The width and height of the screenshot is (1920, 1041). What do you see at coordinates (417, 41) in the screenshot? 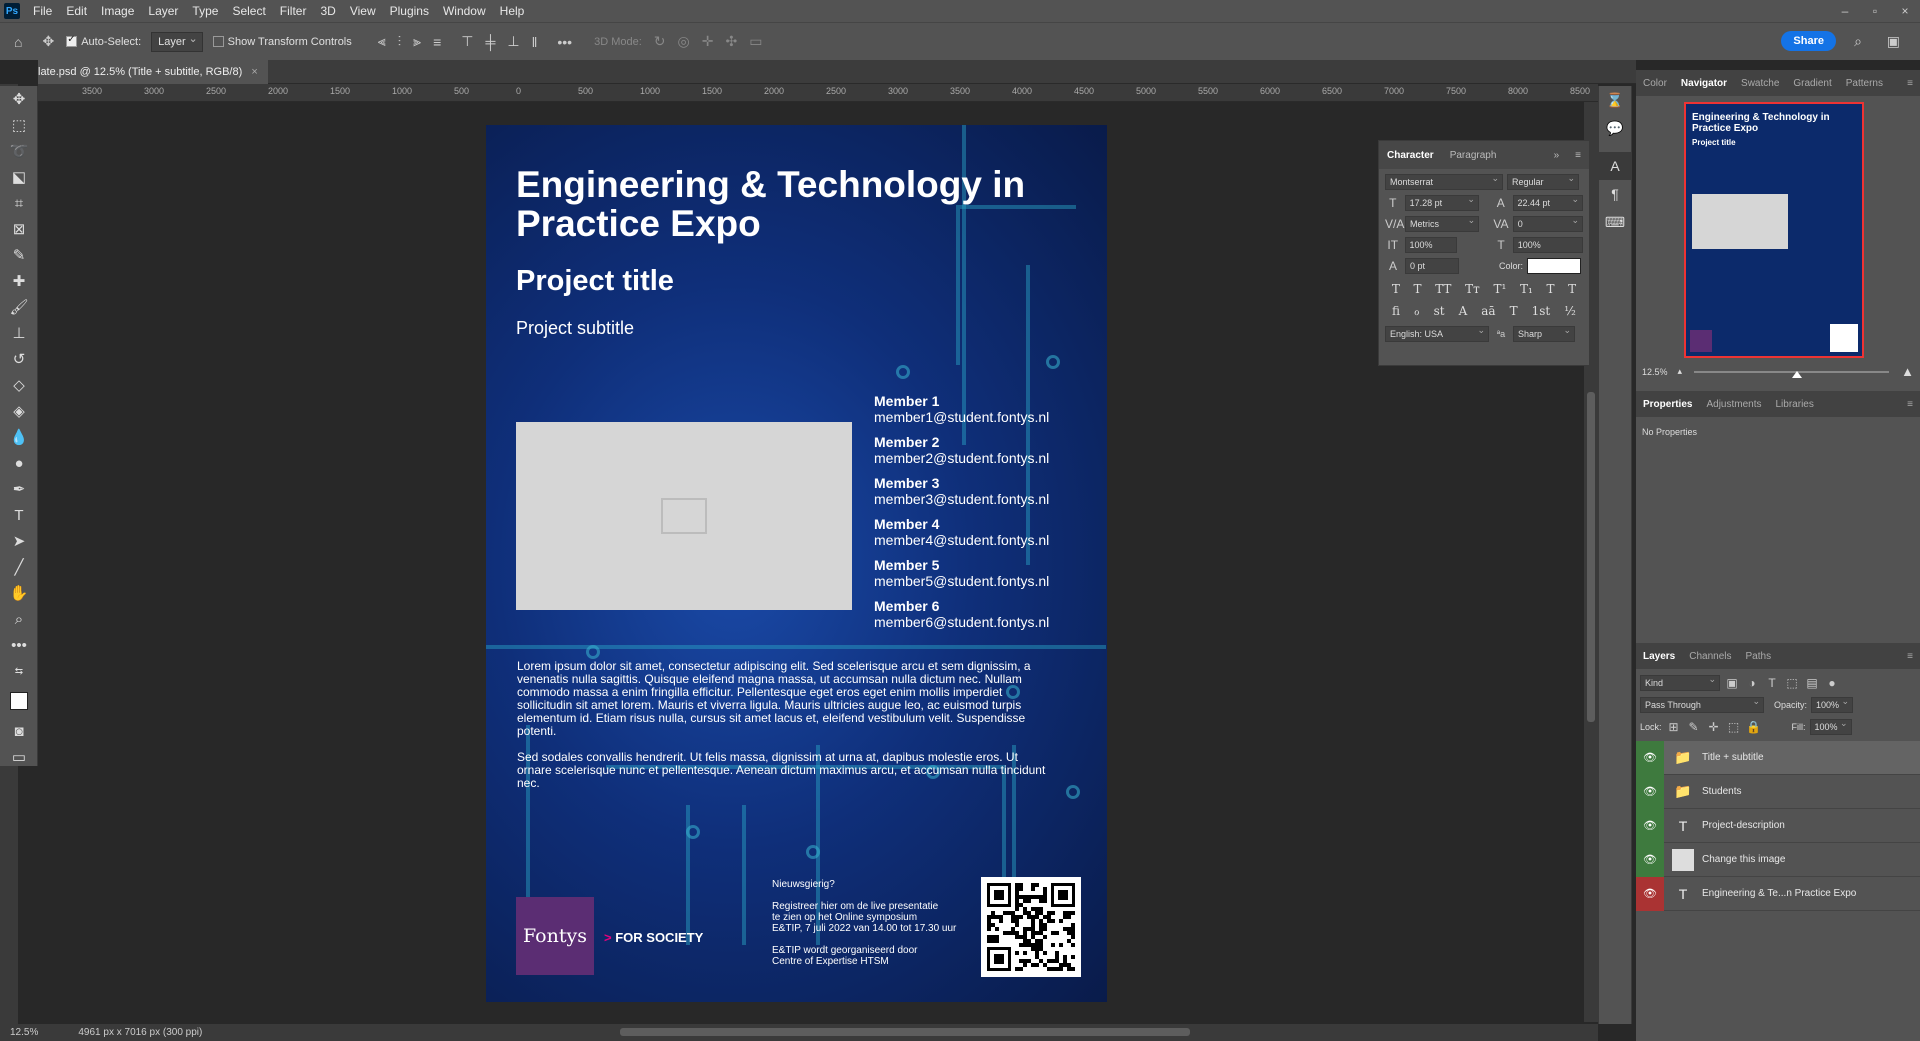
I see `align-right-icon: ⫸` at bounding box center [417, 41].